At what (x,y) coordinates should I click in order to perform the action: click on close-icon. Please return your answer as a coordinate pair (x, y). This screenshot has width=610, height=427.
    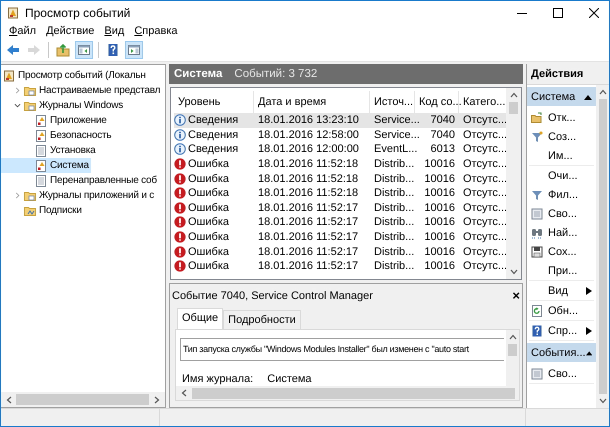
    Looking at the image, I should click on (594, 13).